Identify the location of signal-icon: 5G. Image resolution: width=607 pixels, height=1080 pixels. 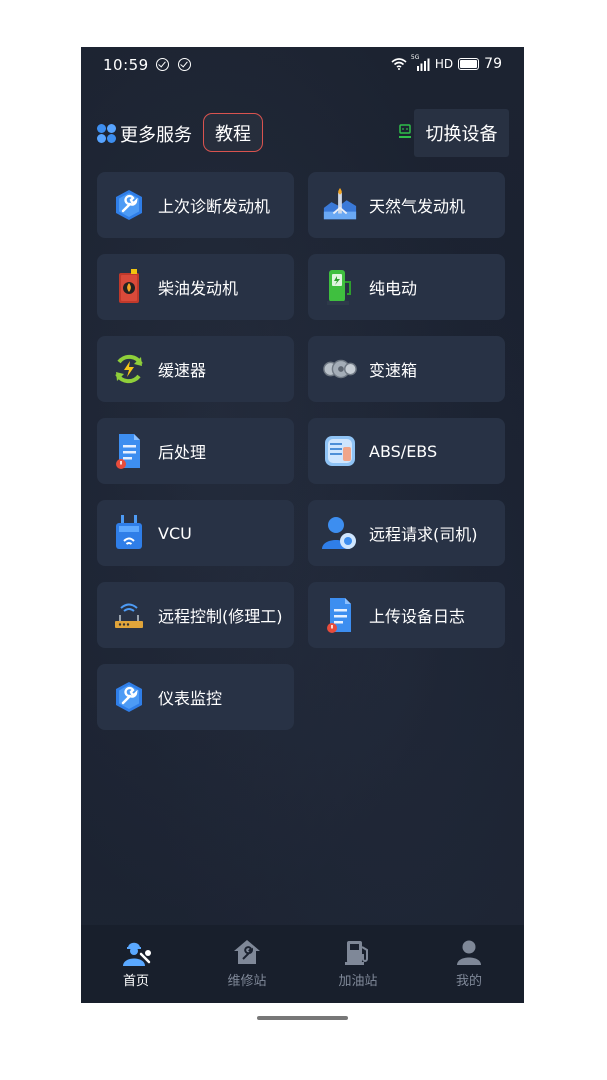
(420, 62).